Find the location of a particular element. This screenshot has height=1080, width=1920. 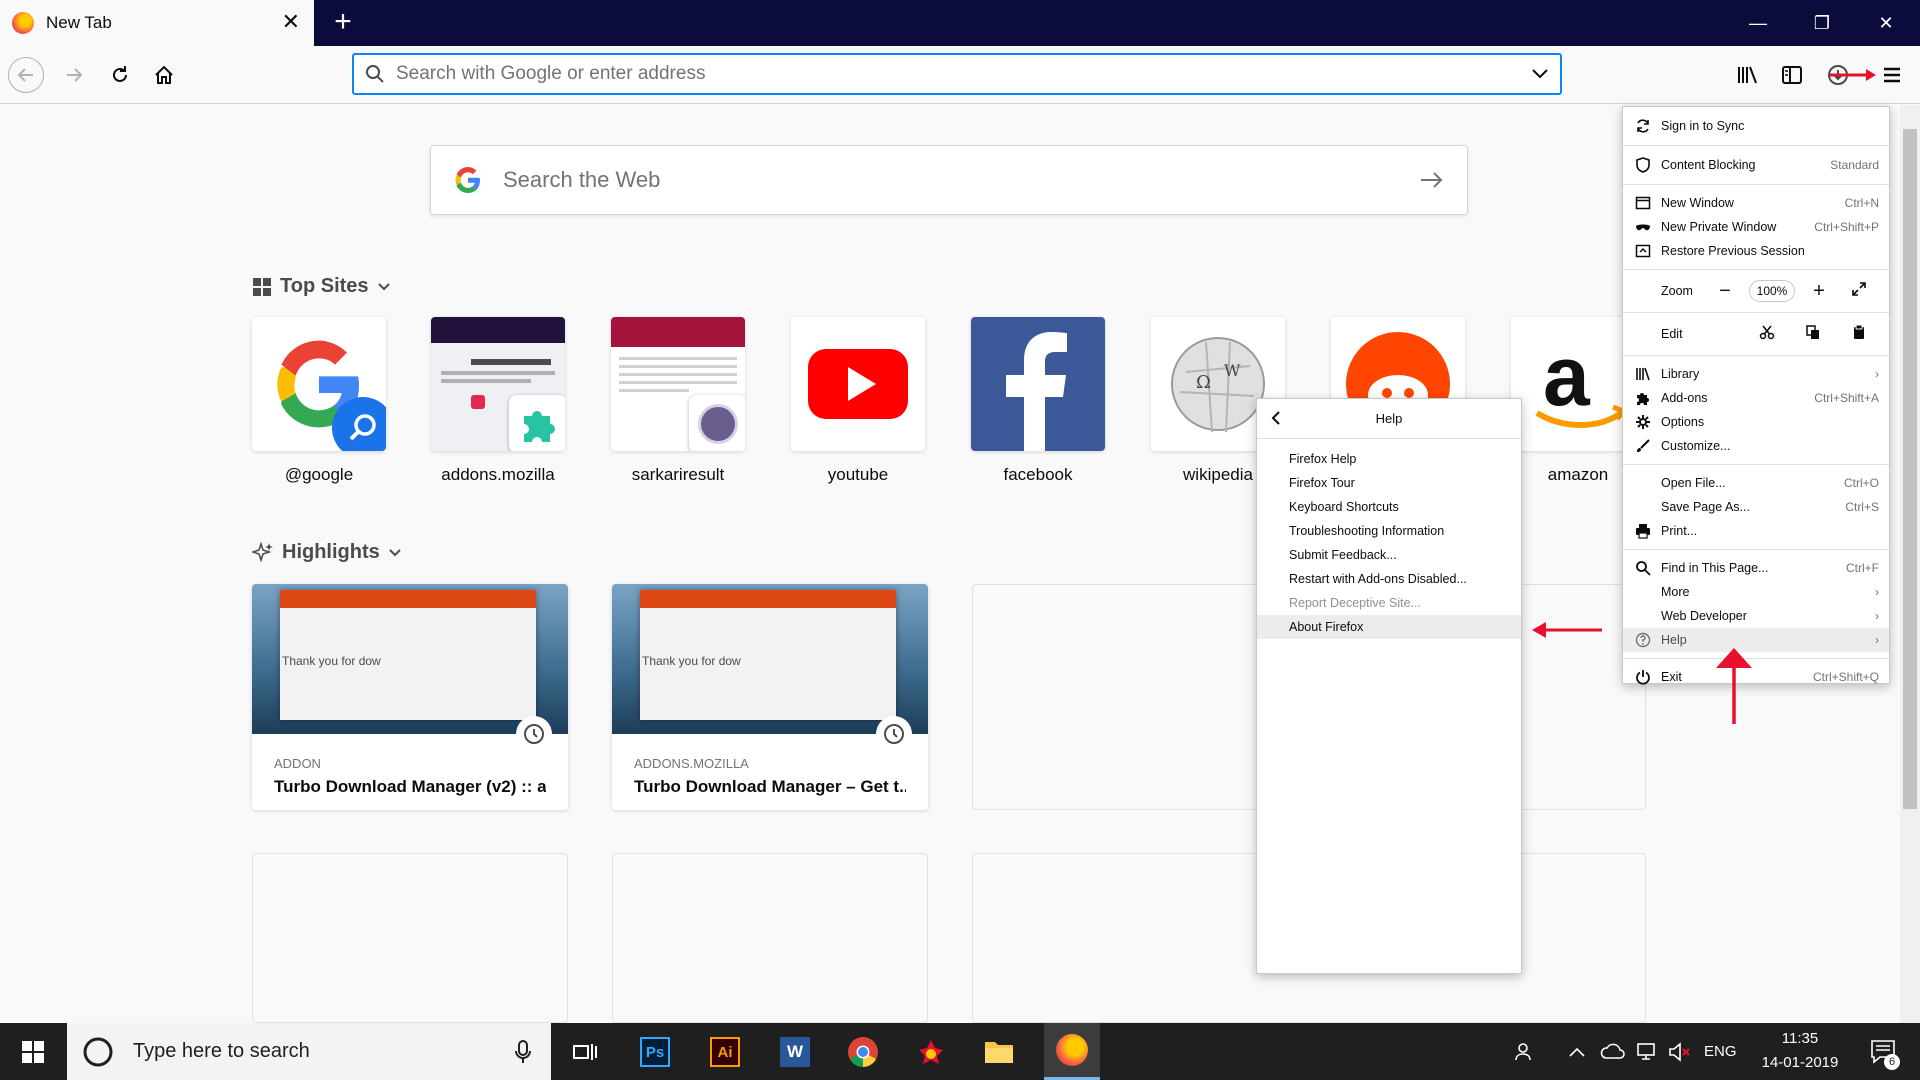

menu-item-content-blocking: Content Blocking Standard is located at coordinates (1756, 165).